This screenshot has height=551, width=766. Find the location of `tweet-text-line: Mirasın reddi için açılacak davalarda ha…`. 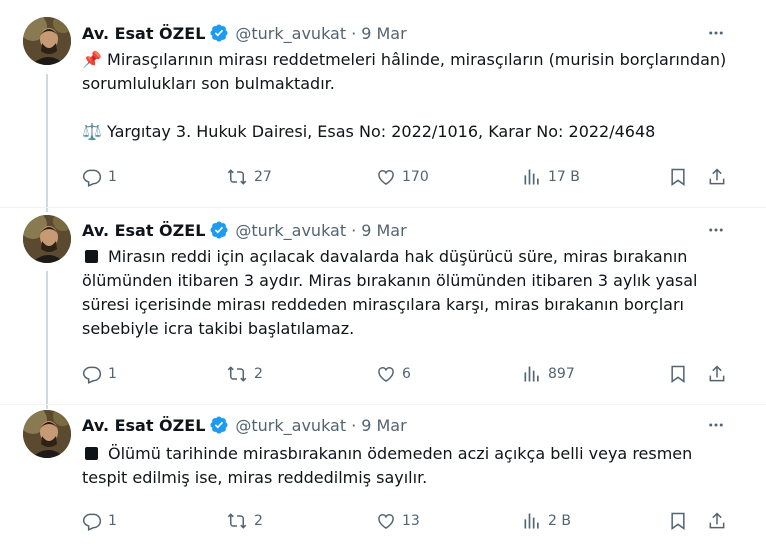

tweet-text-line: Mirasın reddi için açılacak davalarda ha… is located at coordinates (390, 292).